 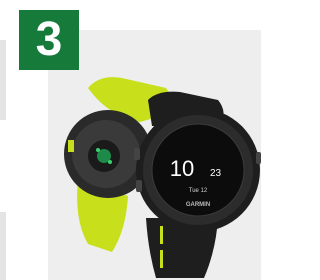 I want to click on watch-time-hour: 10, so click(x=182, y=168).